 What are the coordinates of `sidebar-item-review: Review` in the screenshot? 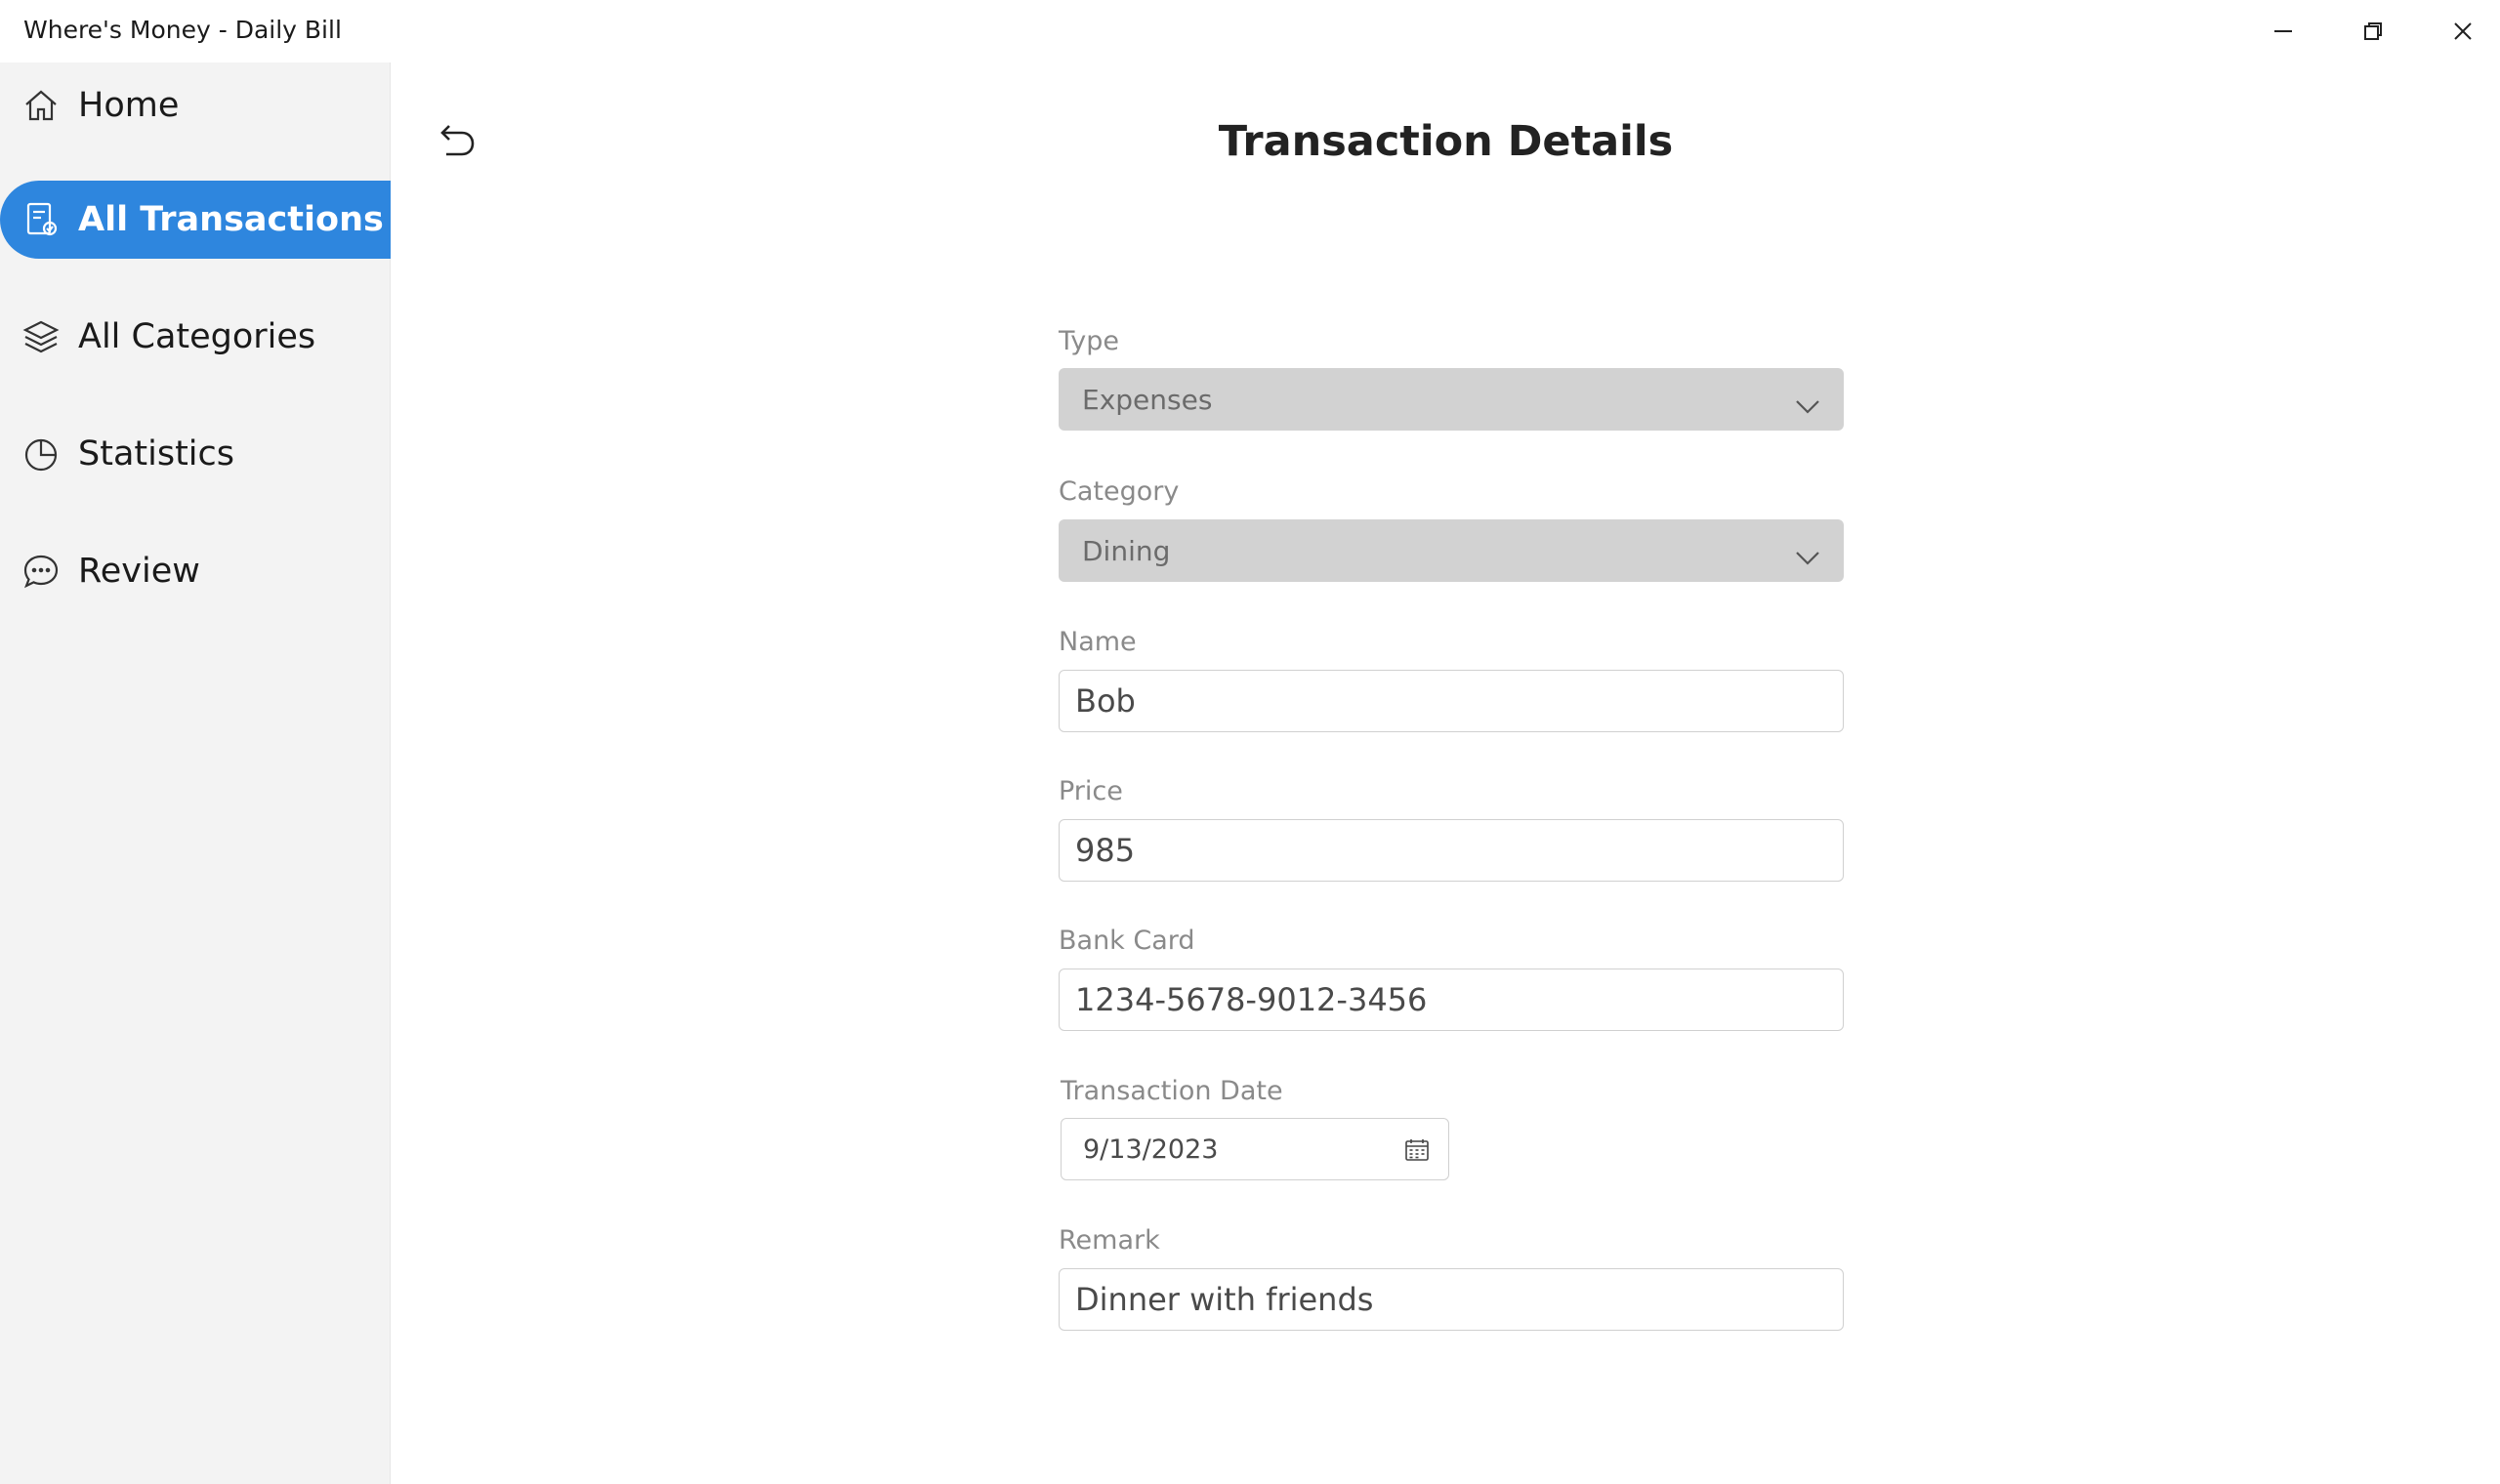 It's located at (195, 571).